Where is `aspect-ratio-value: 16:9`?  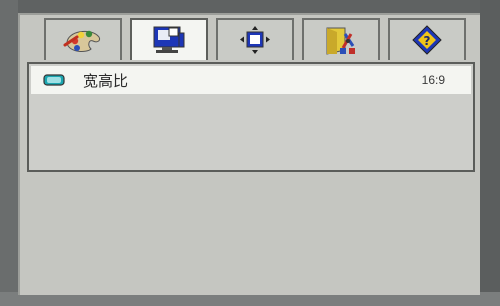 aspect-ratio-value: 16:9 is located at coordinates (433, 80).